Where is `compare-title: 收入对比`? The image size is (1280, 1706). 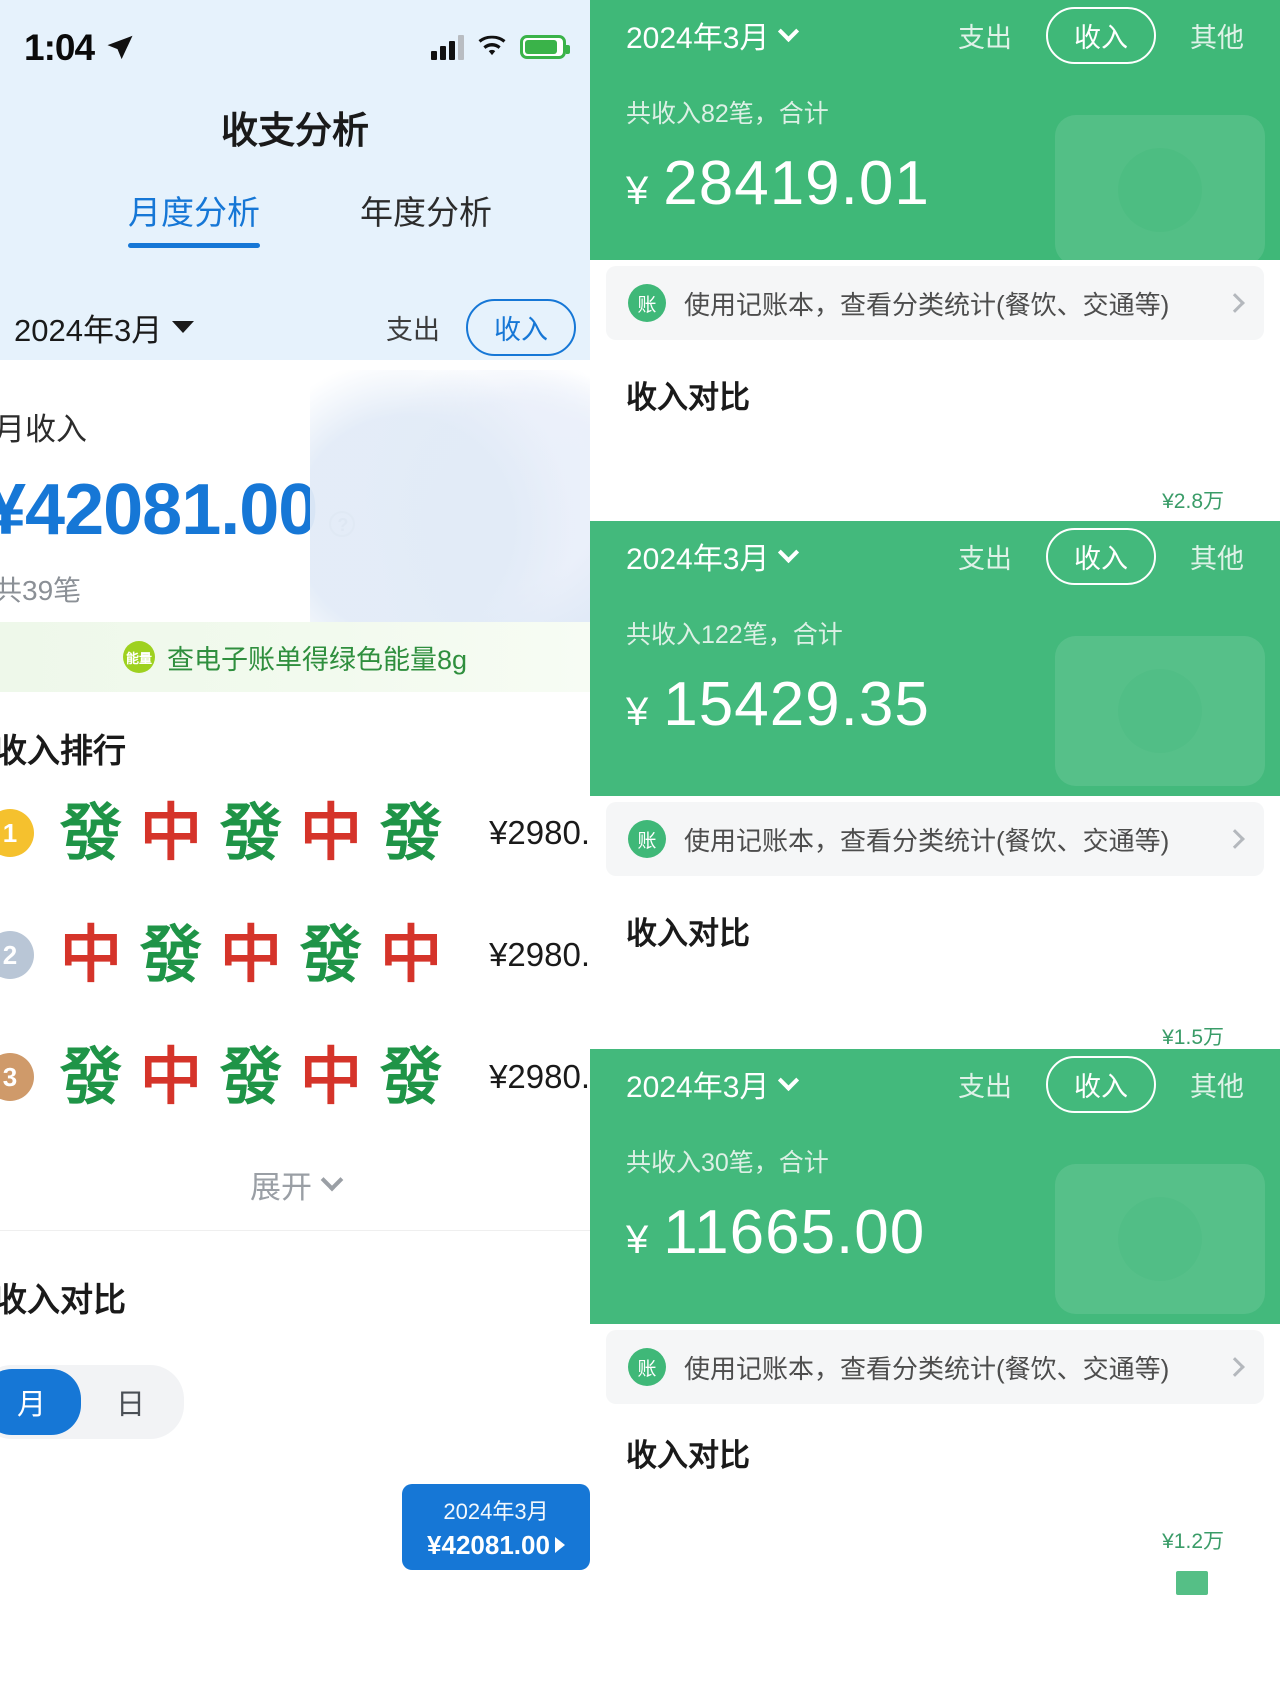 compare-title: 收入对比 is located at coordinates (63, 1299).